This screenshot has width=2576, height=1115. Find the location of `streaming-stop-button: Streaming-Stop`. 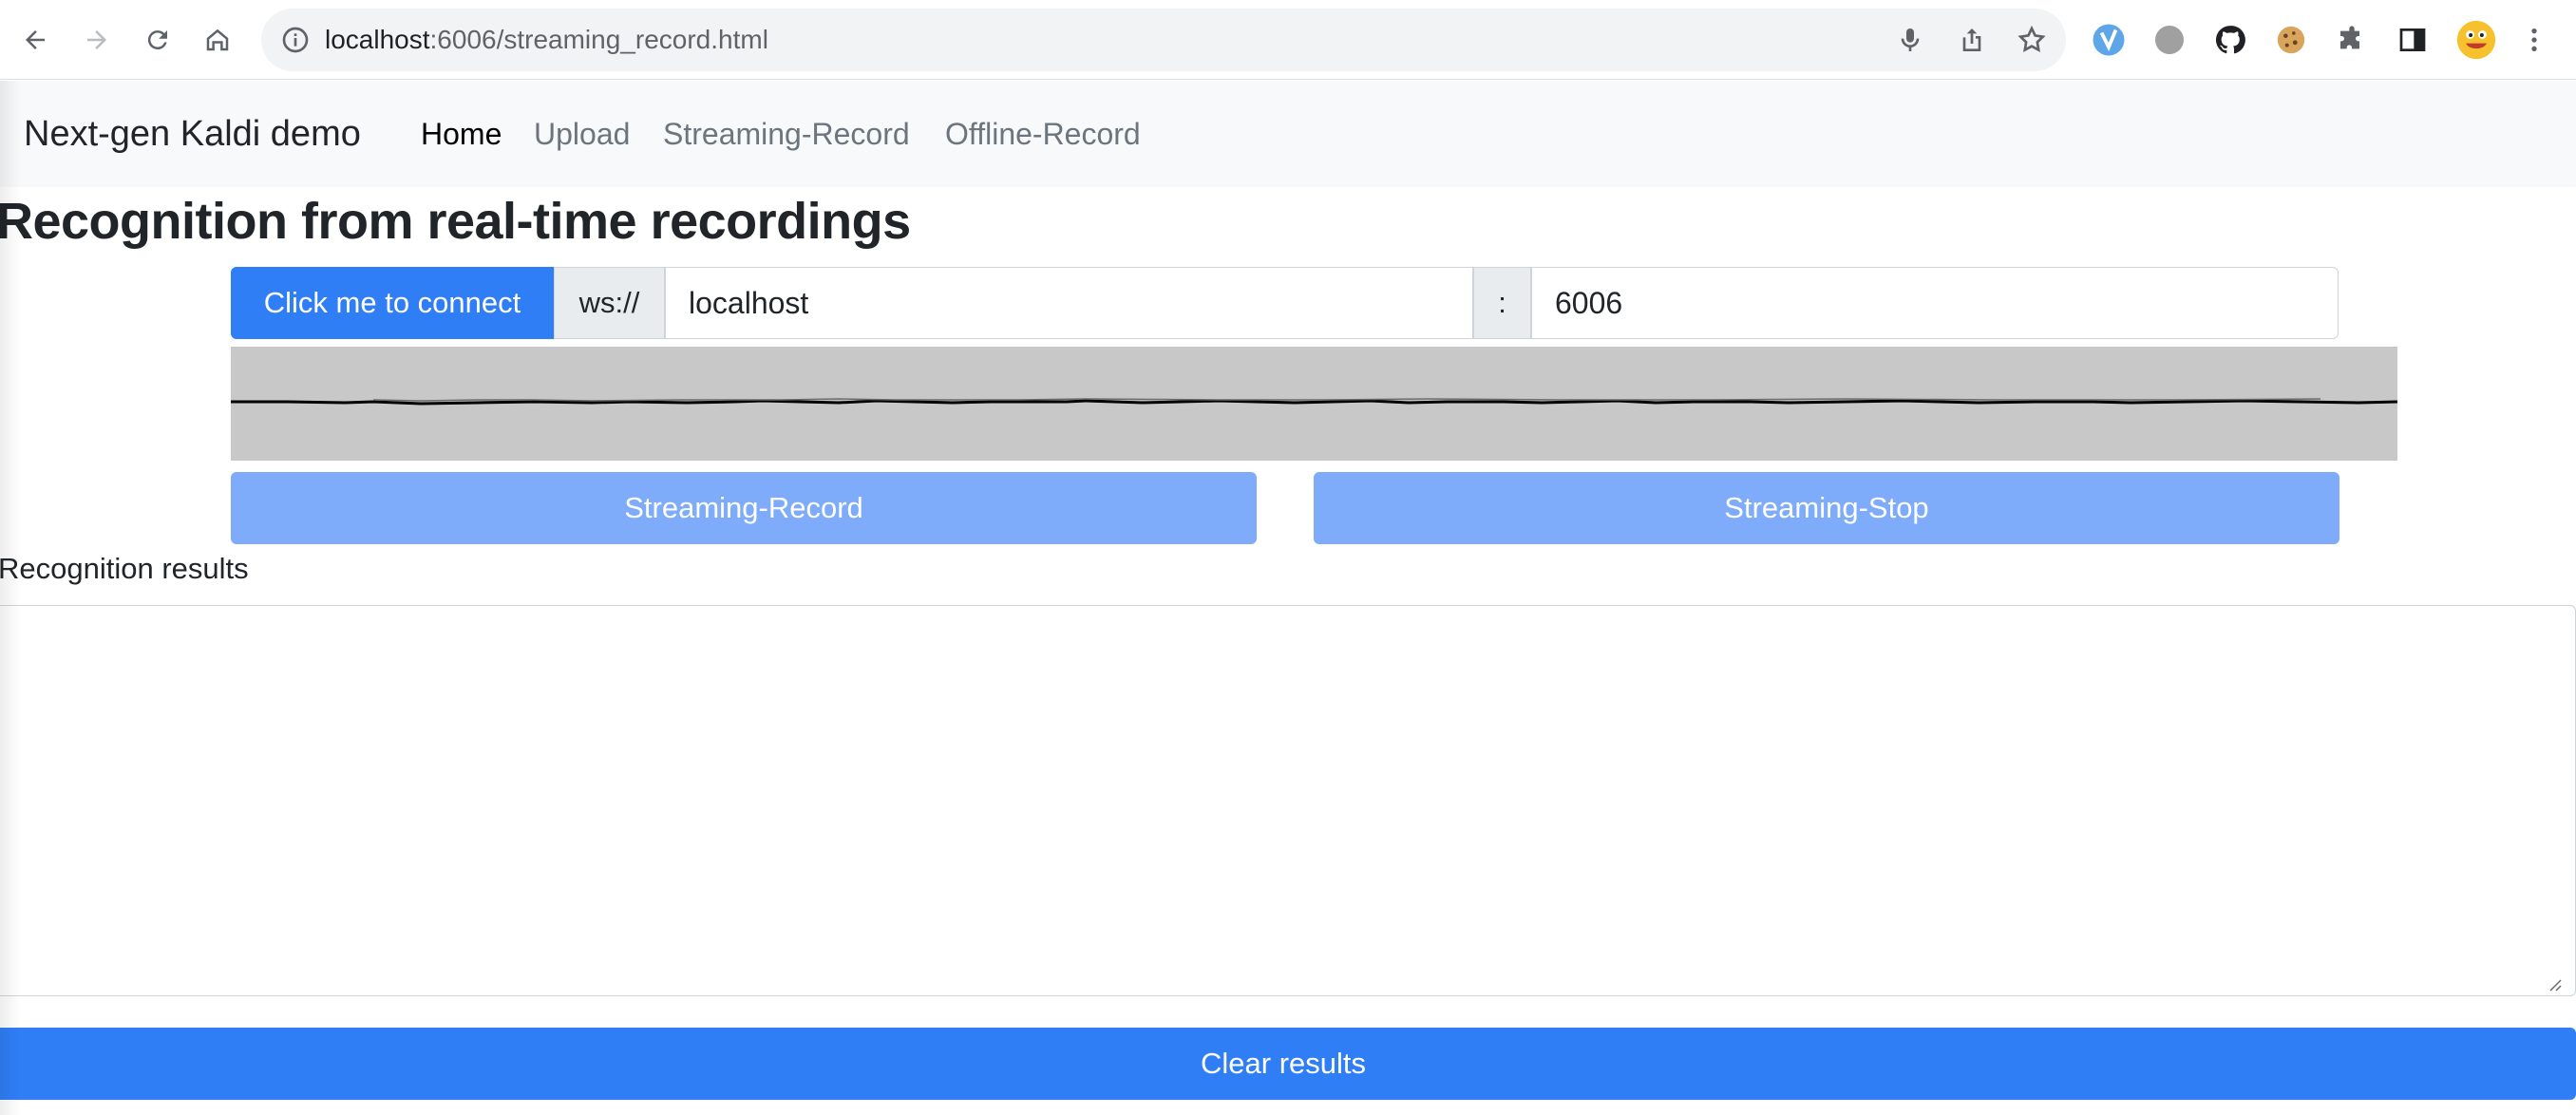

streaming-stop-button: Streaming-Stop is located at coordinates (1826, 508).